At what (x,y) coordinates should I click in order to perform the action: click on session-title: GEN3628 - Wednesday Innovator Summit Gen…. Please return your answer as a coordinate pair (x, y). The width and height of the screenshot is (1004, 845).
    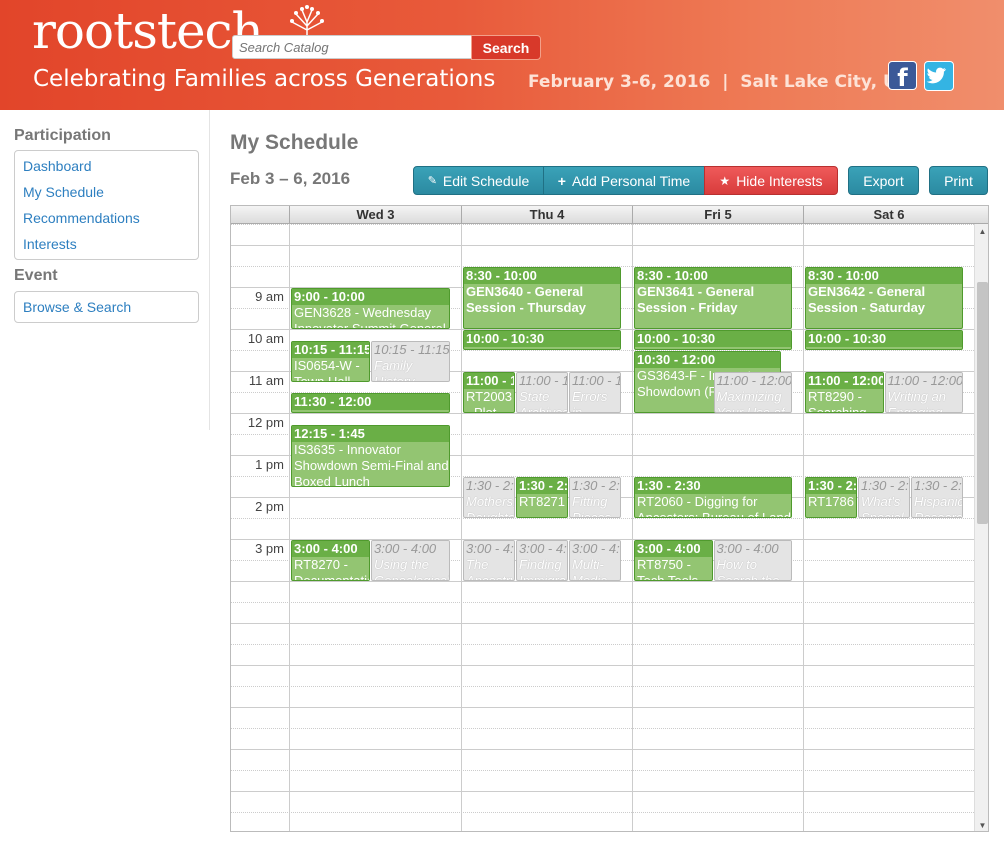
    Looking at the image, I should click on (370, 317).